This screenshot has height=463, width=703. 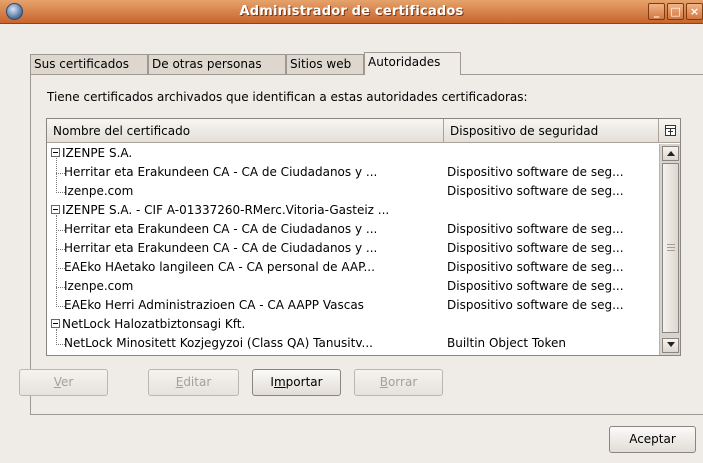 What do you see at coordinates (675, 11) in the screenshot?
I see `maximize-button: □` at bounding box center [675, 11].